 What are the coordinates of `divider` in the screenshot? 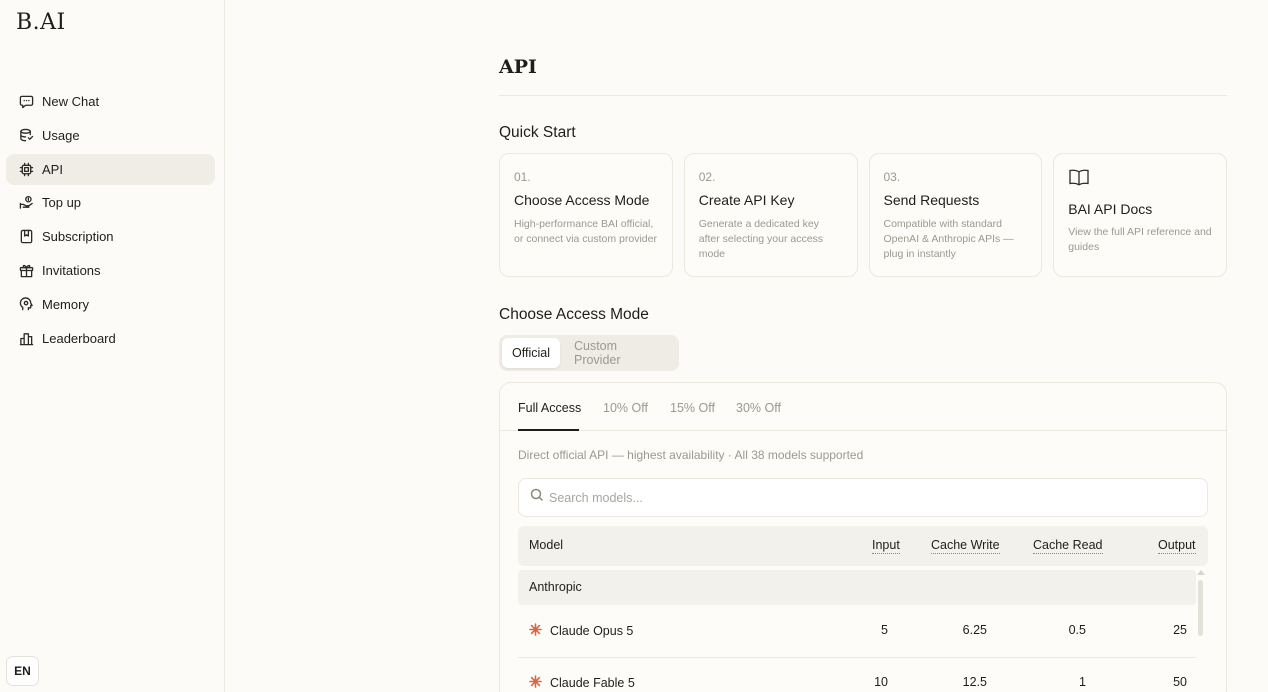 It's located at (863, 95).